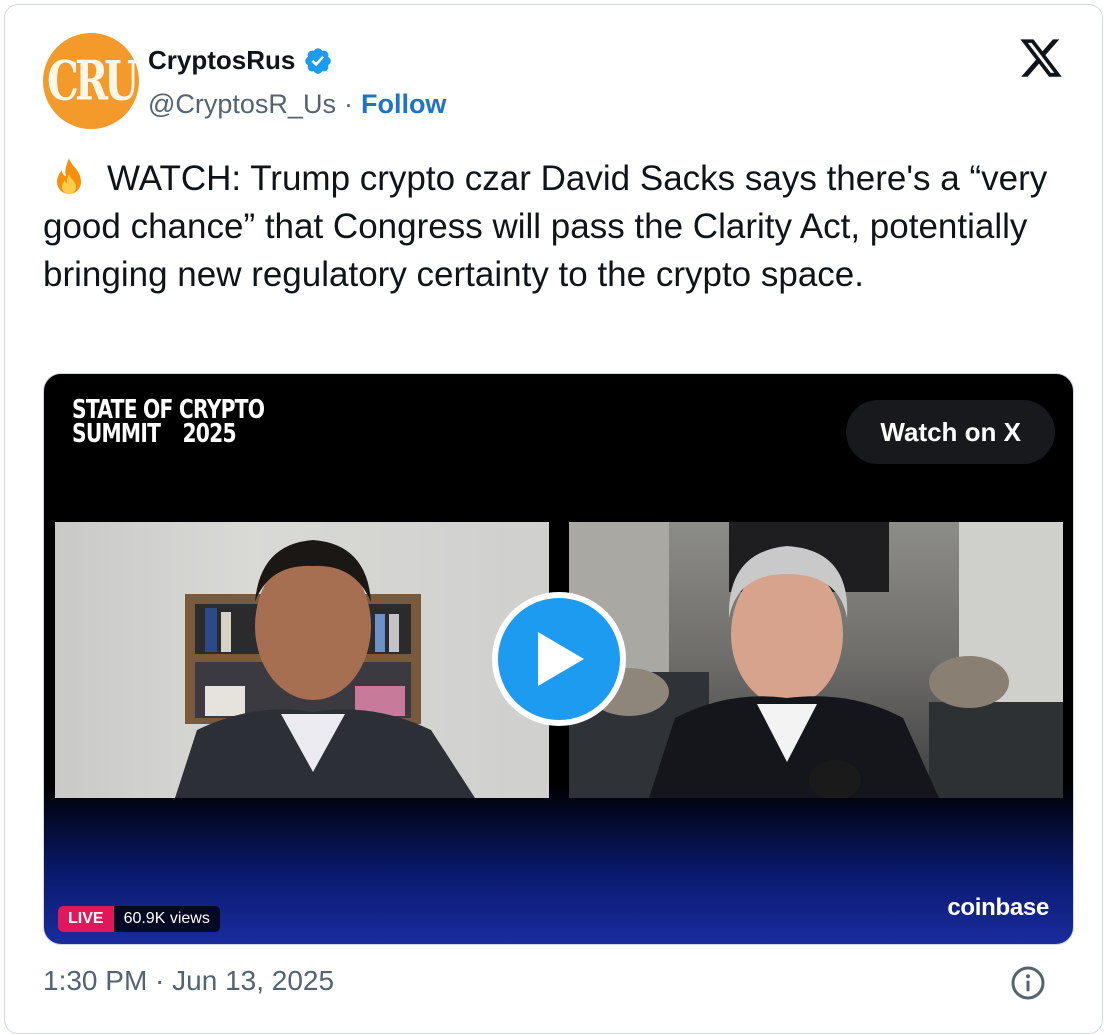 The width and height of the screenshot is (1108, 1034). I want to click on summit-title-line2: SUMMIT 2025, so click(154, 434).